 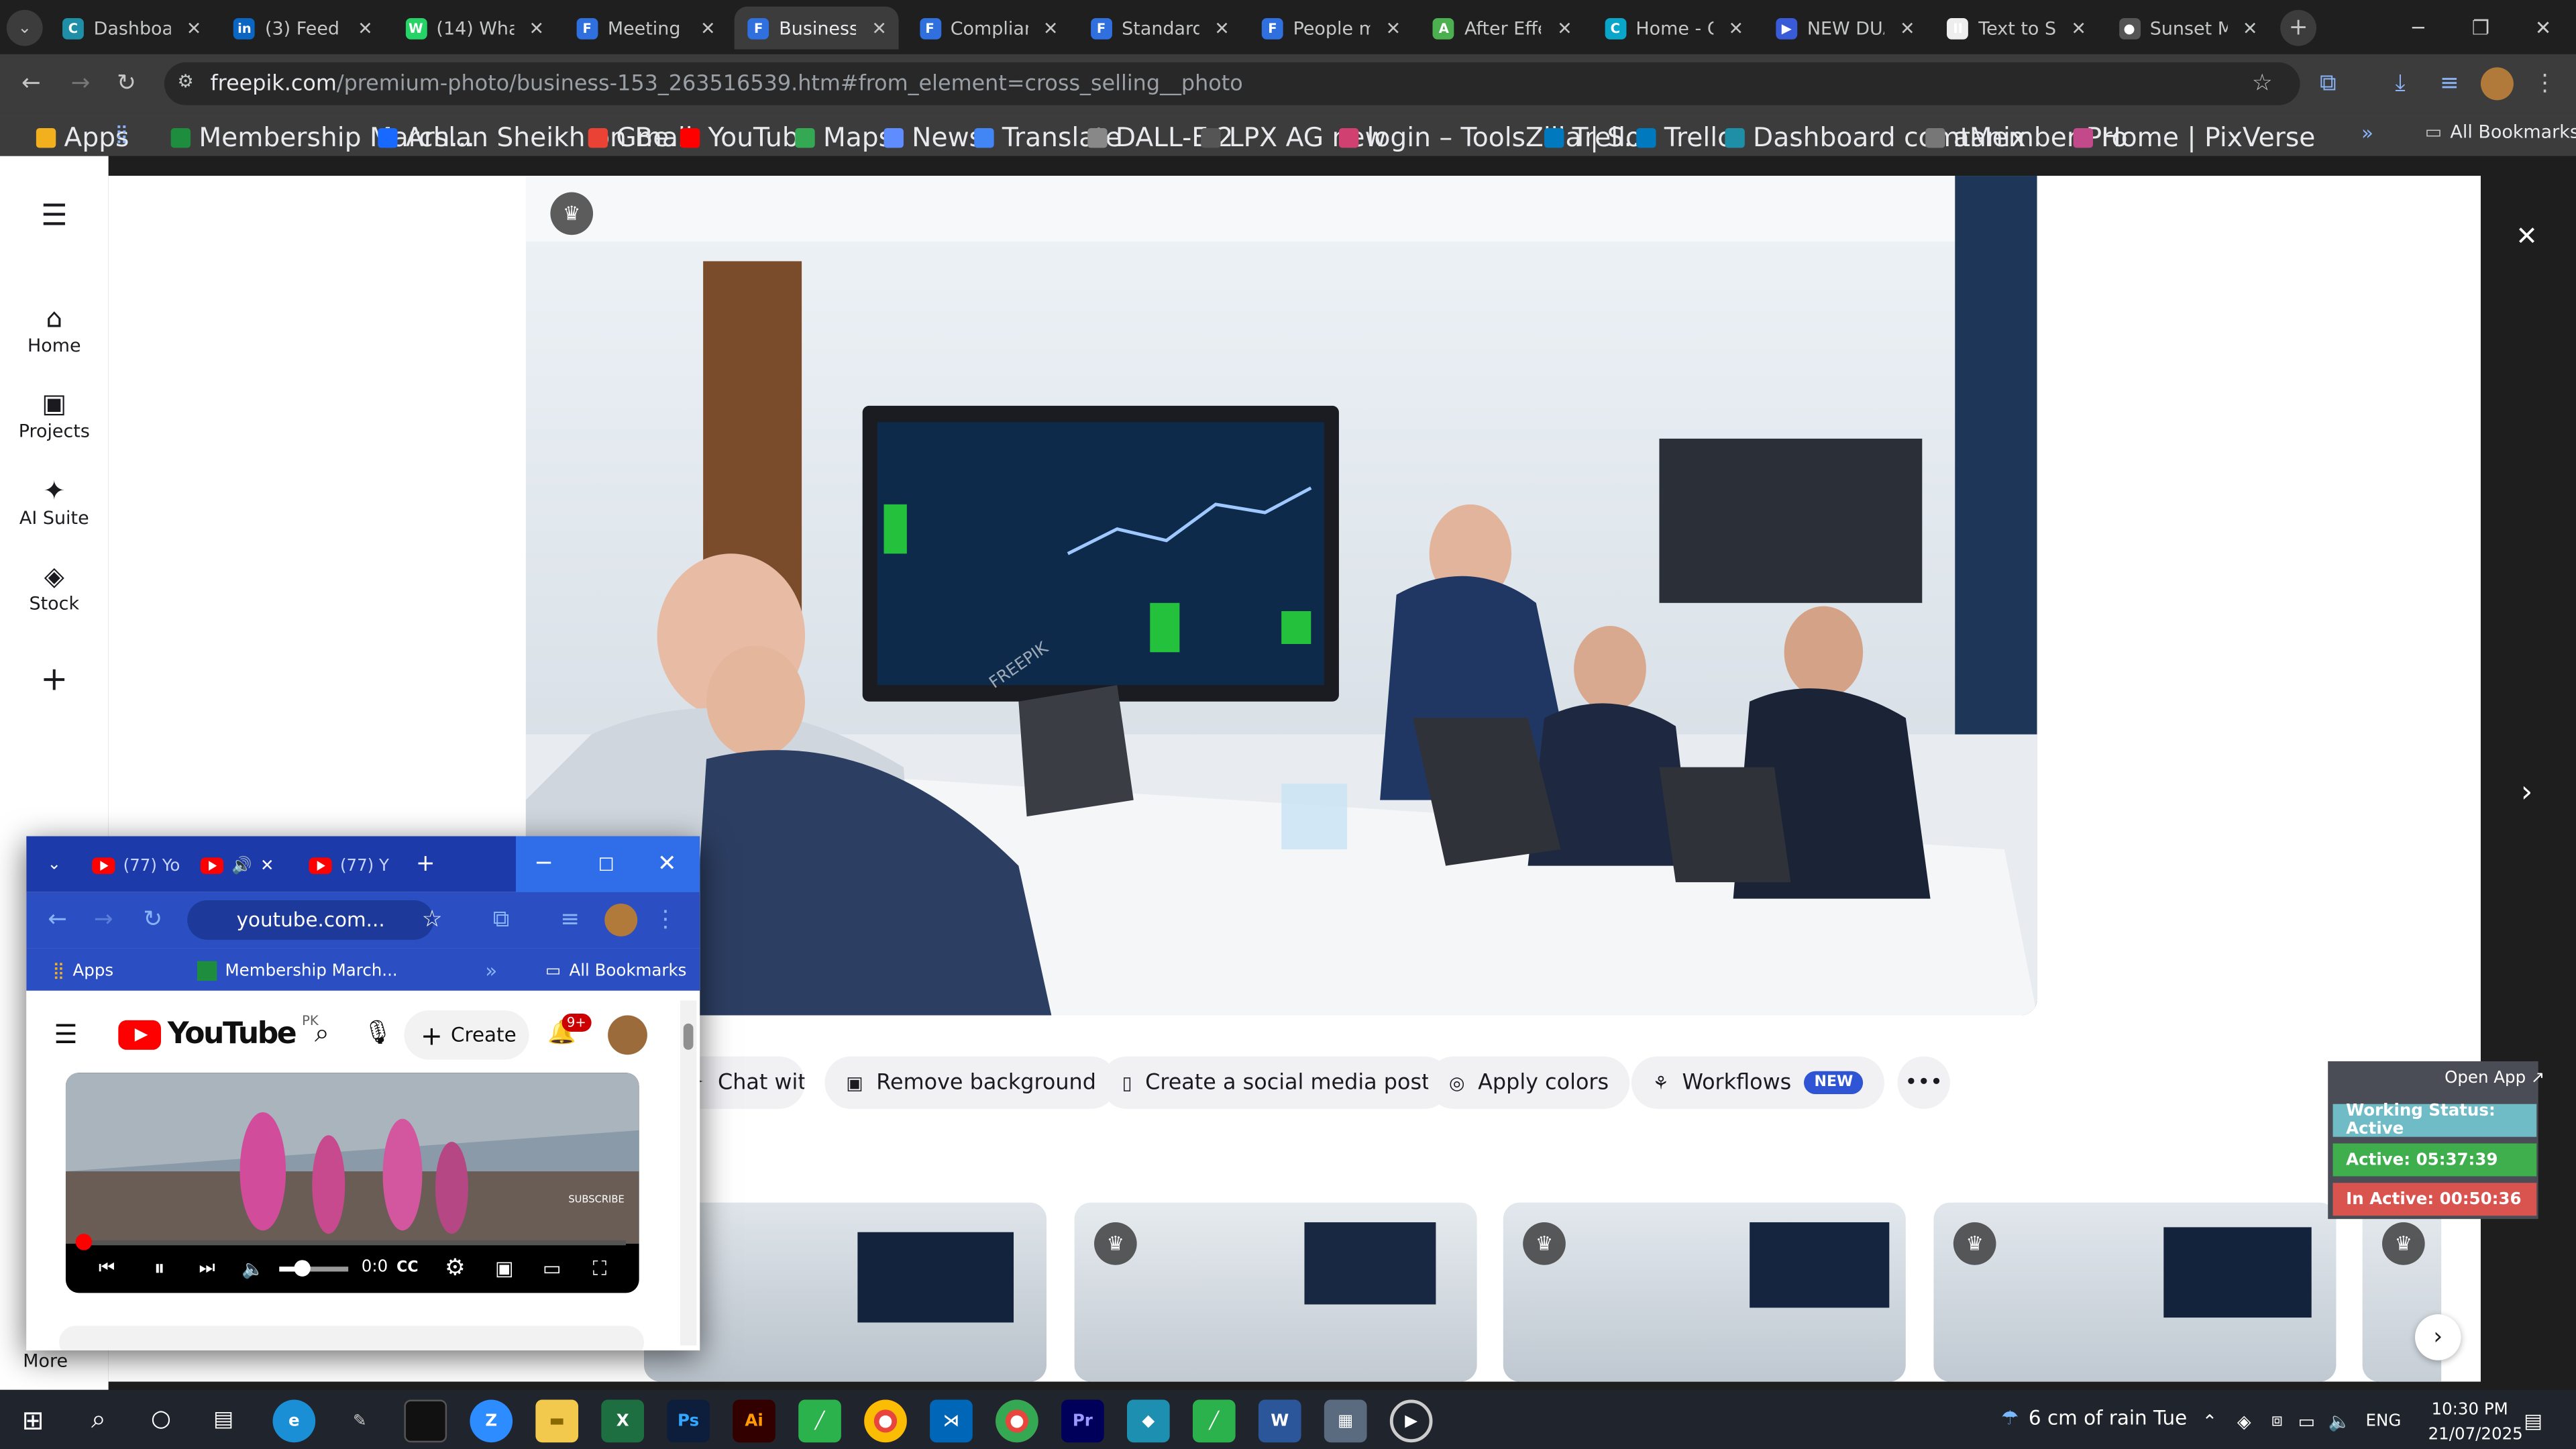 What do you see at coordinates (1345, 1421) in the screenshot?
I see `calculator-icon: ▦` at bounding box center [1345, 1421].